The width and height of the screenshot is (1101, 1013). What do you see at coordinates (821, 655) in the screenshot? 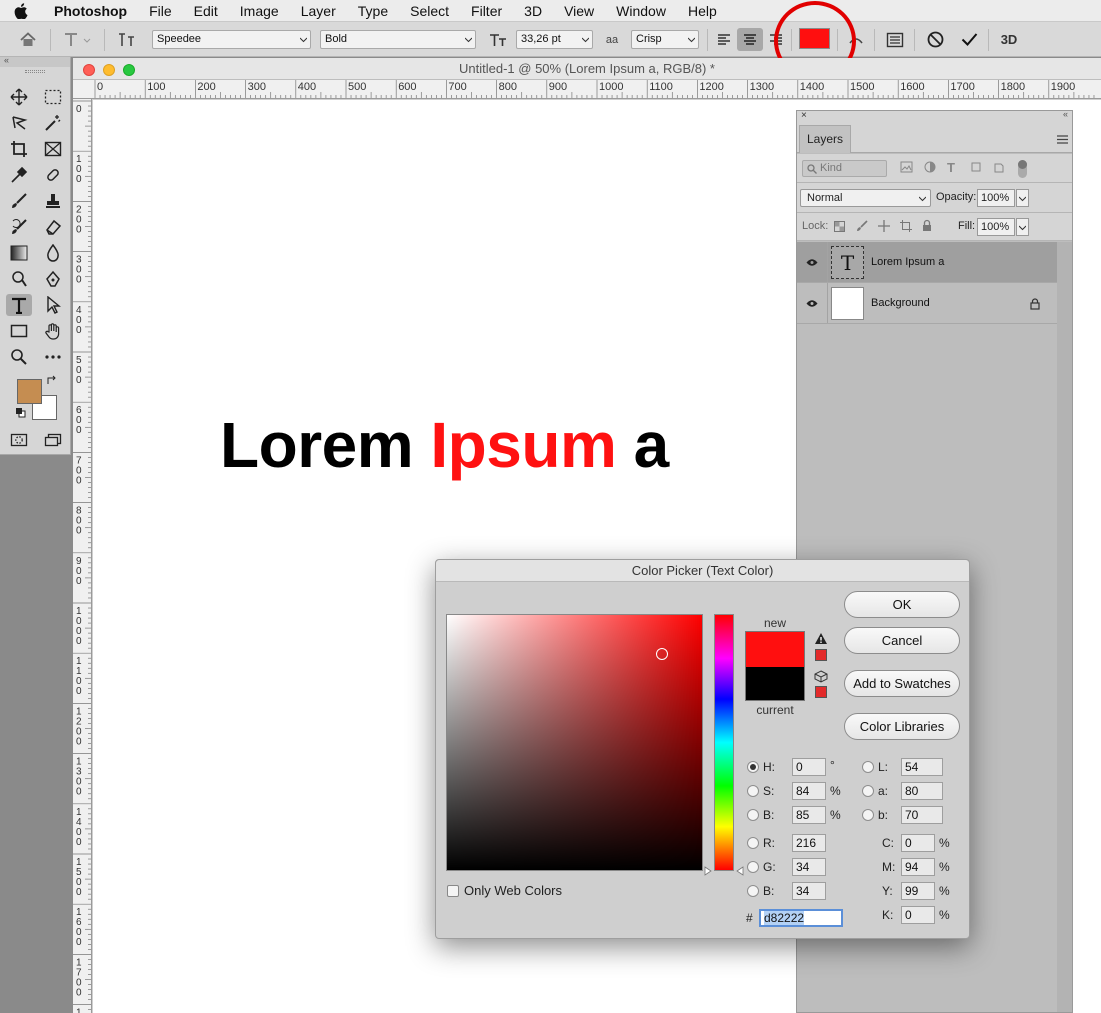
I see `gamut-correction-swatch` at bounding box center [821, 655].